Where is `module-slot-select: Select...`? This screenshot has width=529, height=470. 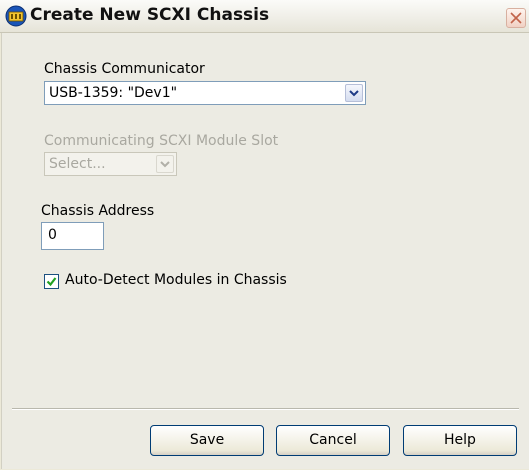
module-slot-select: Select... is located at coordinates (110, 164).